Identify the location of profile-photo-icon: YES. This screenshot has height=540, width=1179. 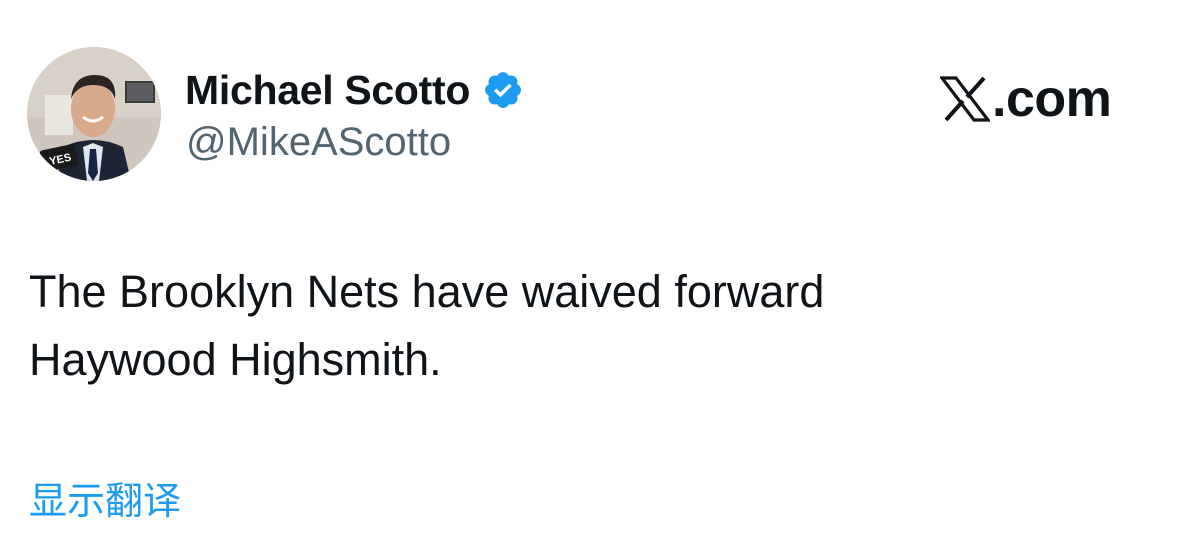
(94, 114).